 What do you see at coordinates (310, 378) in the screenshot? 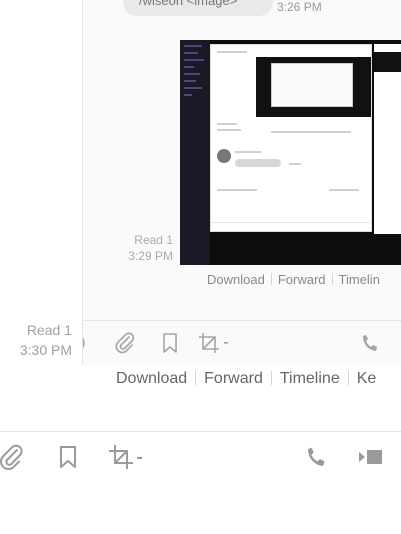
I see `timeline-link: Timeline` at bounding box center [310, 378].